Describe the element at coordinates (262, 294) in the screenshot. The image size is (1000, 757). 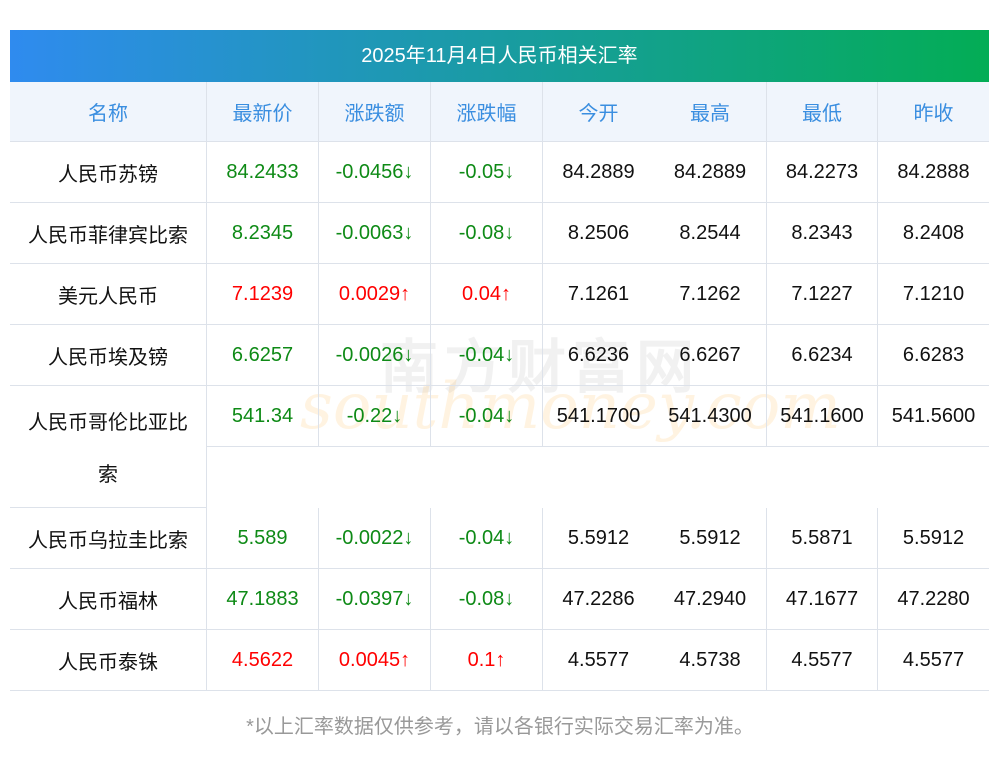
I see `cell-latest: 7.1239` at that location.